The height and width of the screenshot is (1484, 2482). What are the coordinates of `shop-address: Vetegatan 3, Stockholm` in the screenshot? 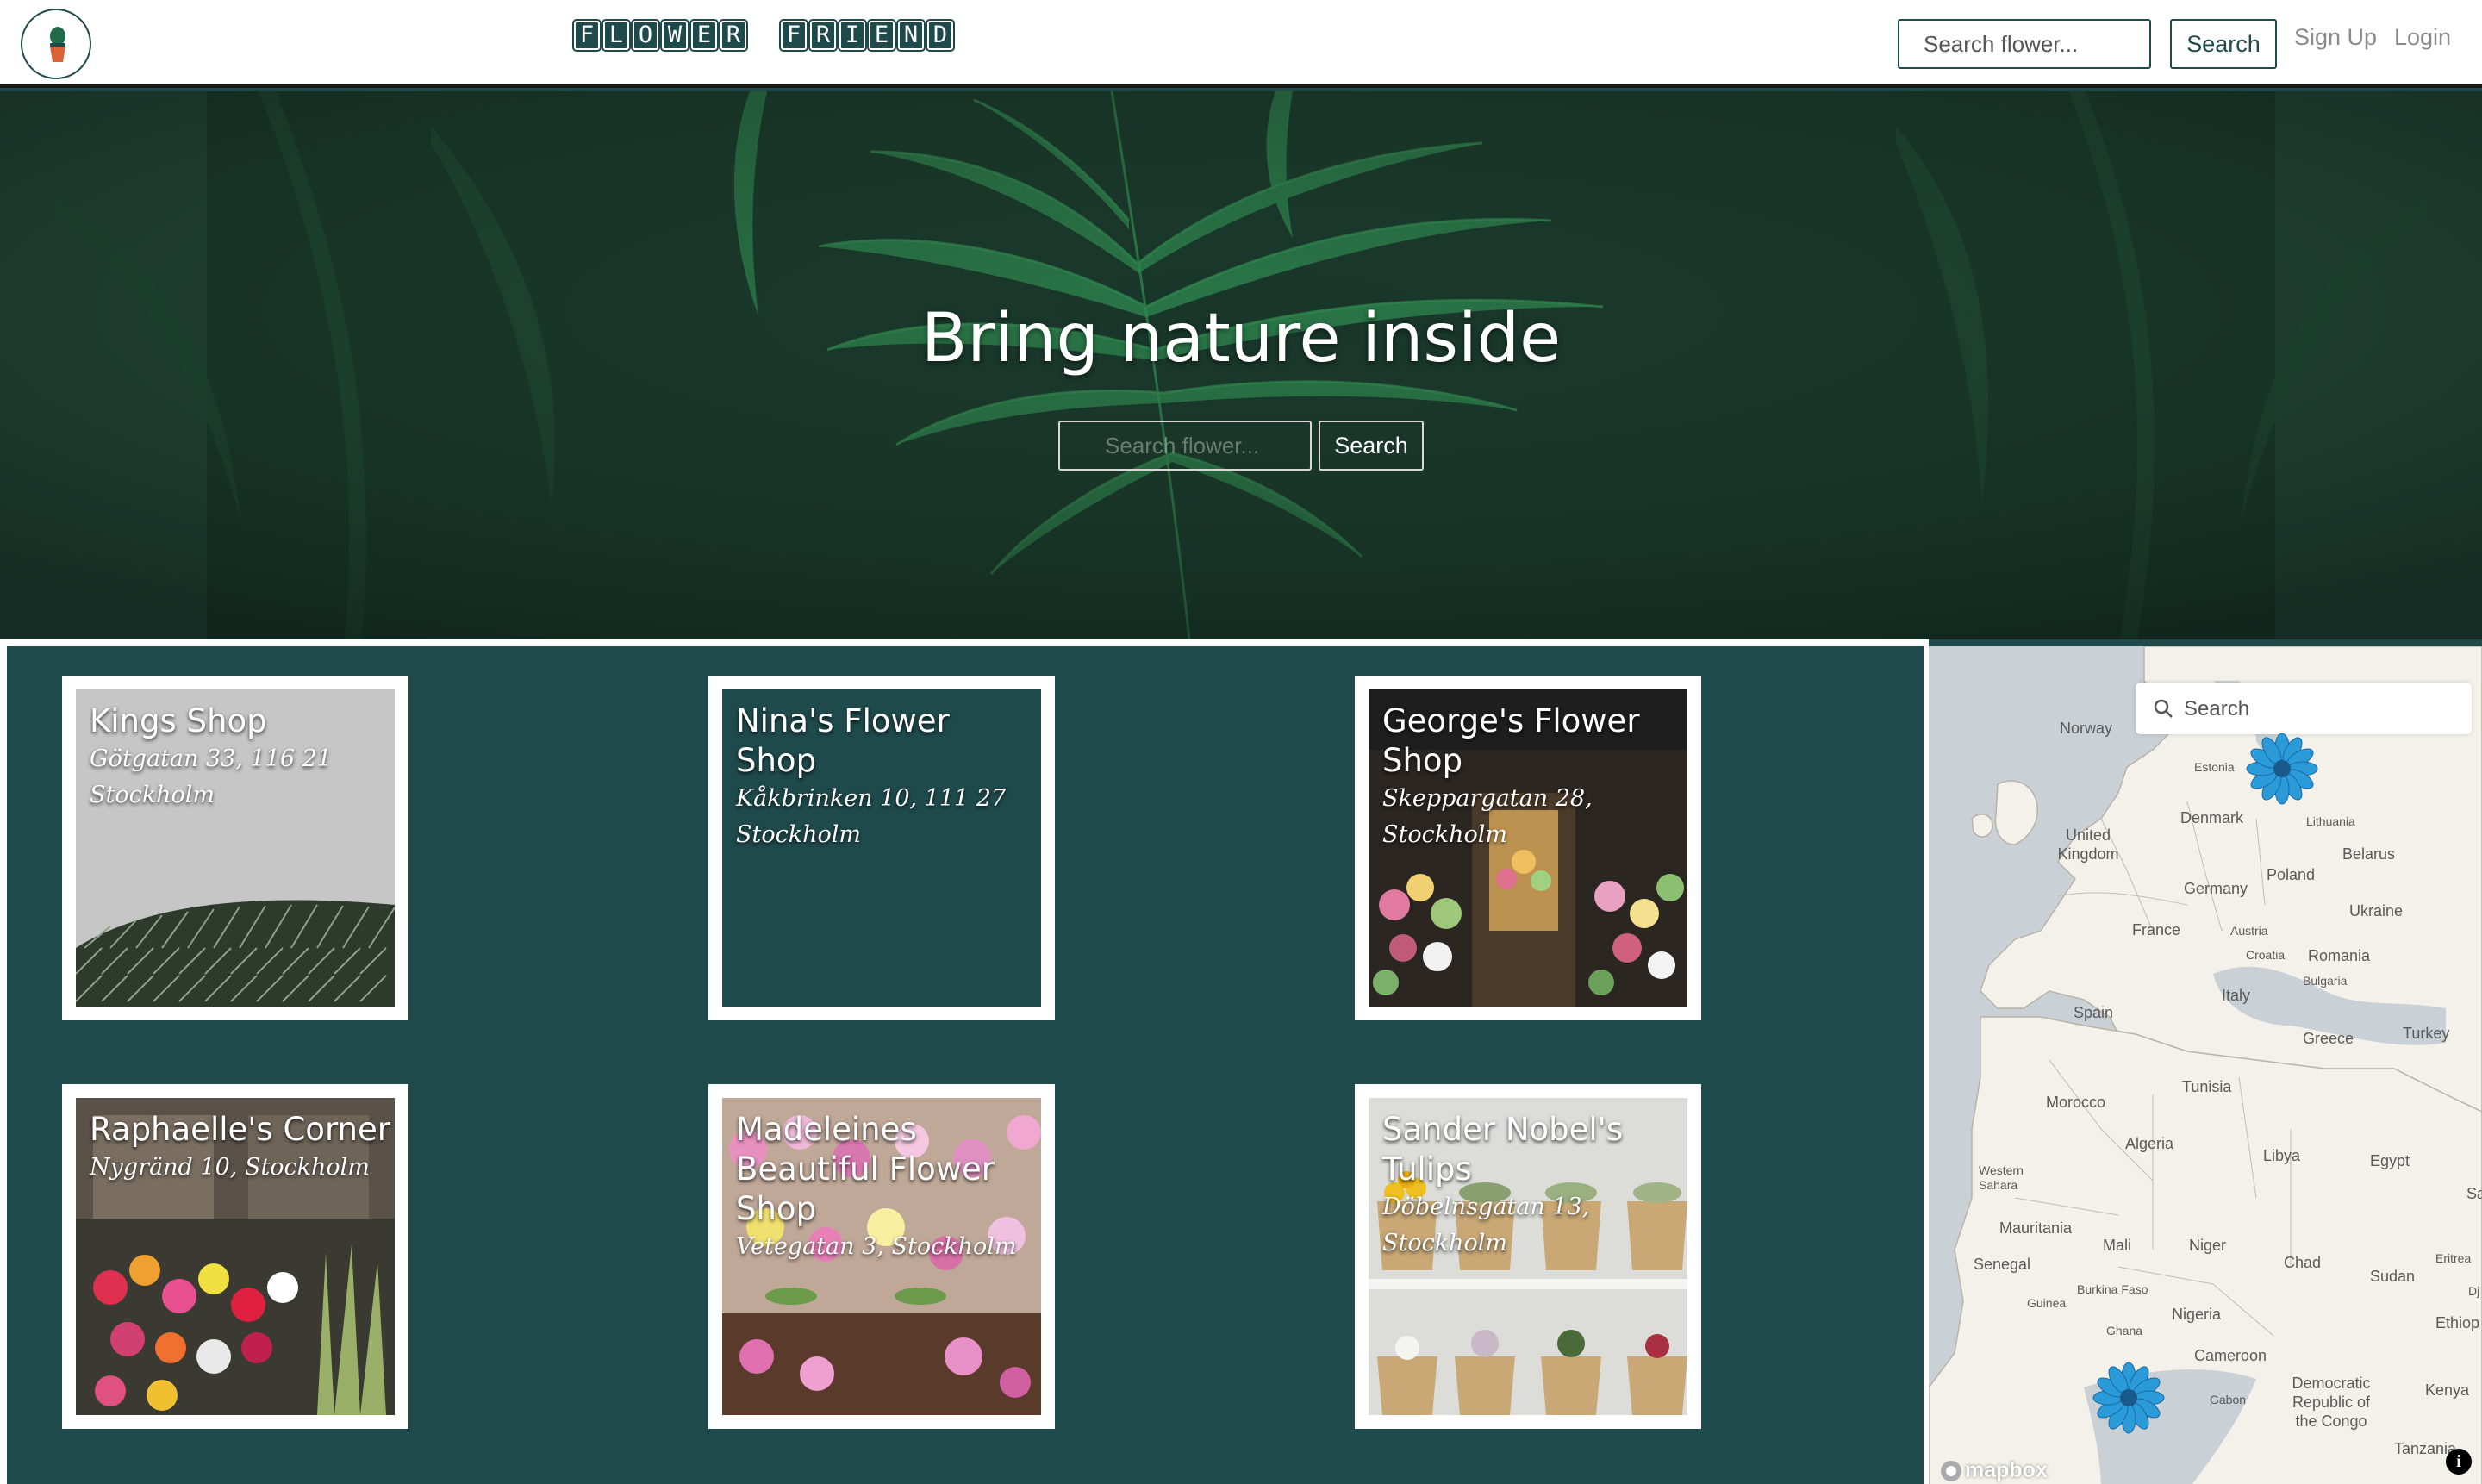 It's located at (876, 1247).